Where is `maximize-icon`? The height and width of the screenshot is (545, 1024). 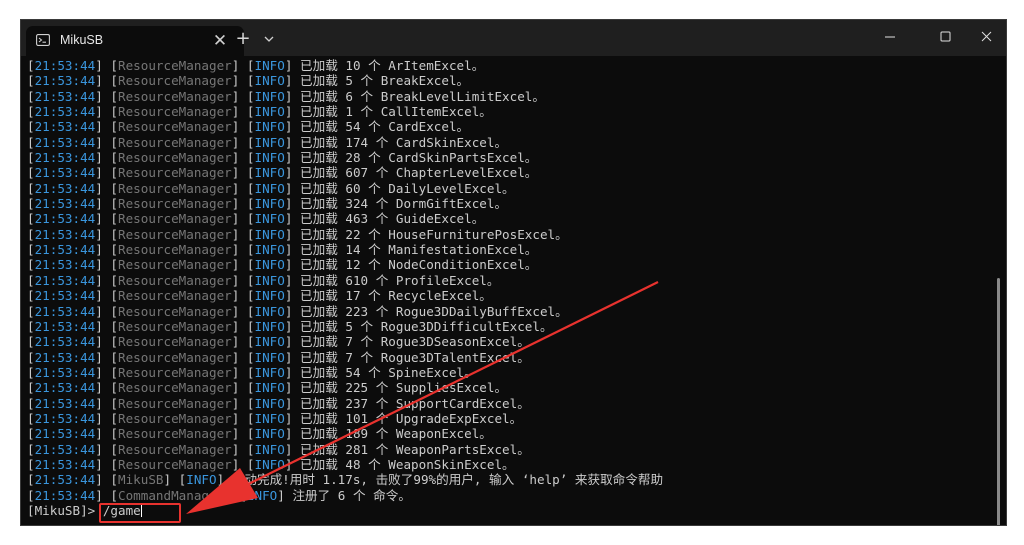 maximize-icon is located at coordinates (946, 38).